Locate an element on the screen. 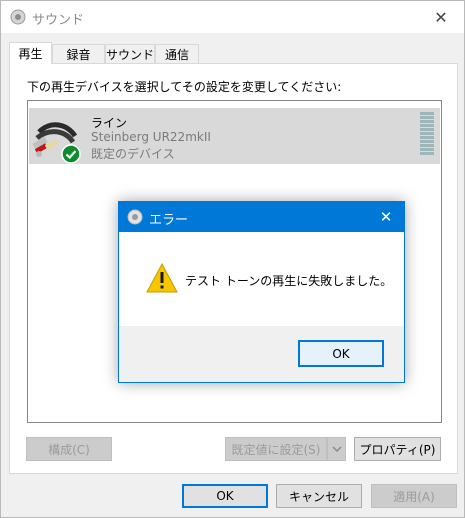 This screenshot has width=465, height=518. tab-sounds: サウンド is located at coordinates (130, 53).